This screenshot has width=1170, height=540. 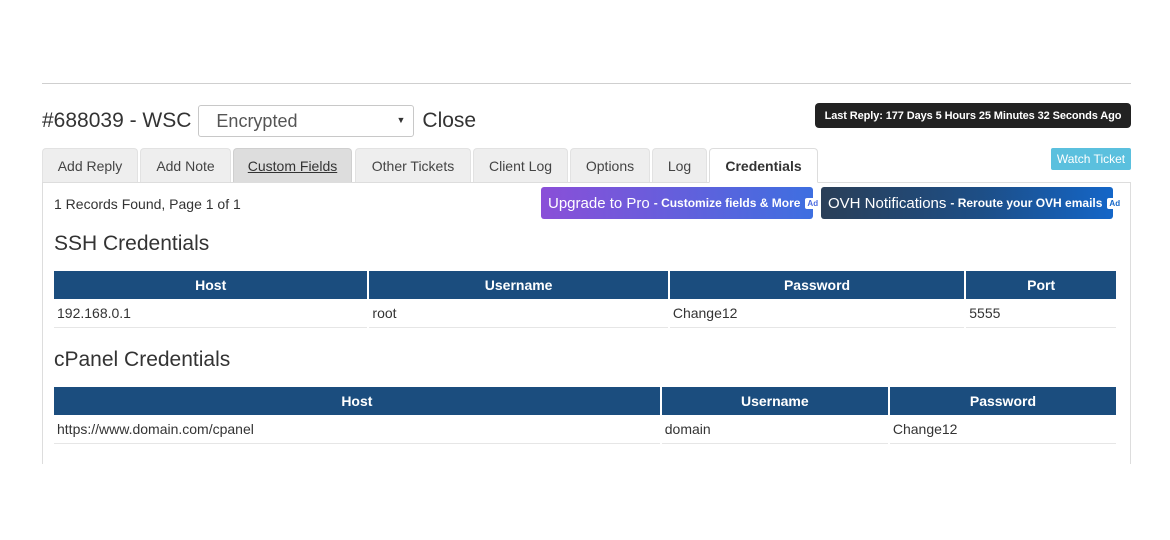 I want to click on ssh-port-cell: 5555, so click(x=1041, y=313).